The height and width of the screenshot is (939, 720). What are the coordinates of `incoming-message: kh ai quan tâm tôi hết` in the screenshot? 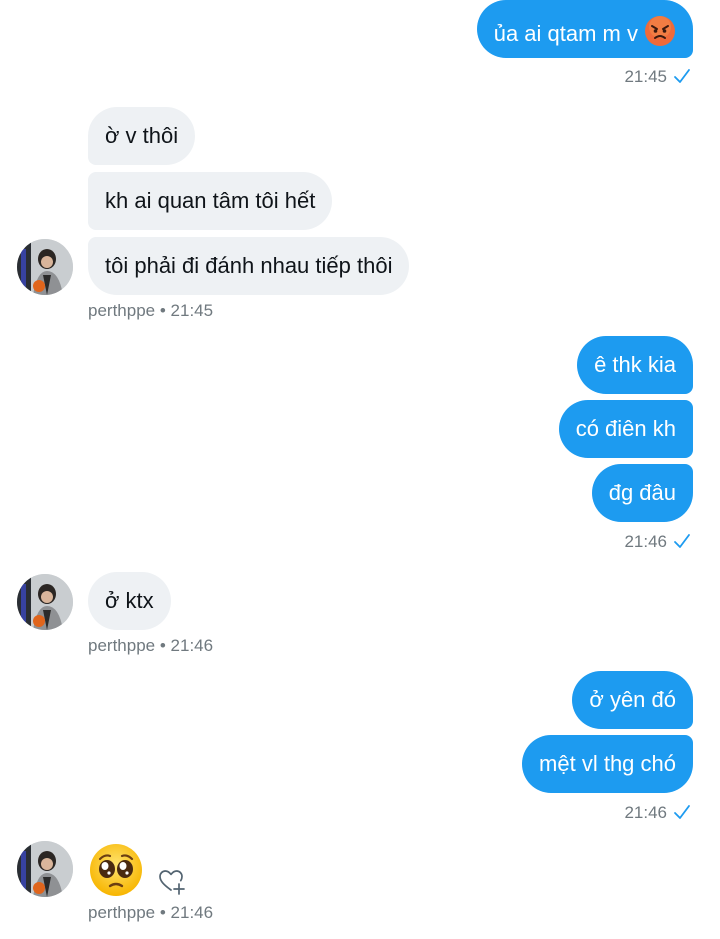 It's located at (210, 201).